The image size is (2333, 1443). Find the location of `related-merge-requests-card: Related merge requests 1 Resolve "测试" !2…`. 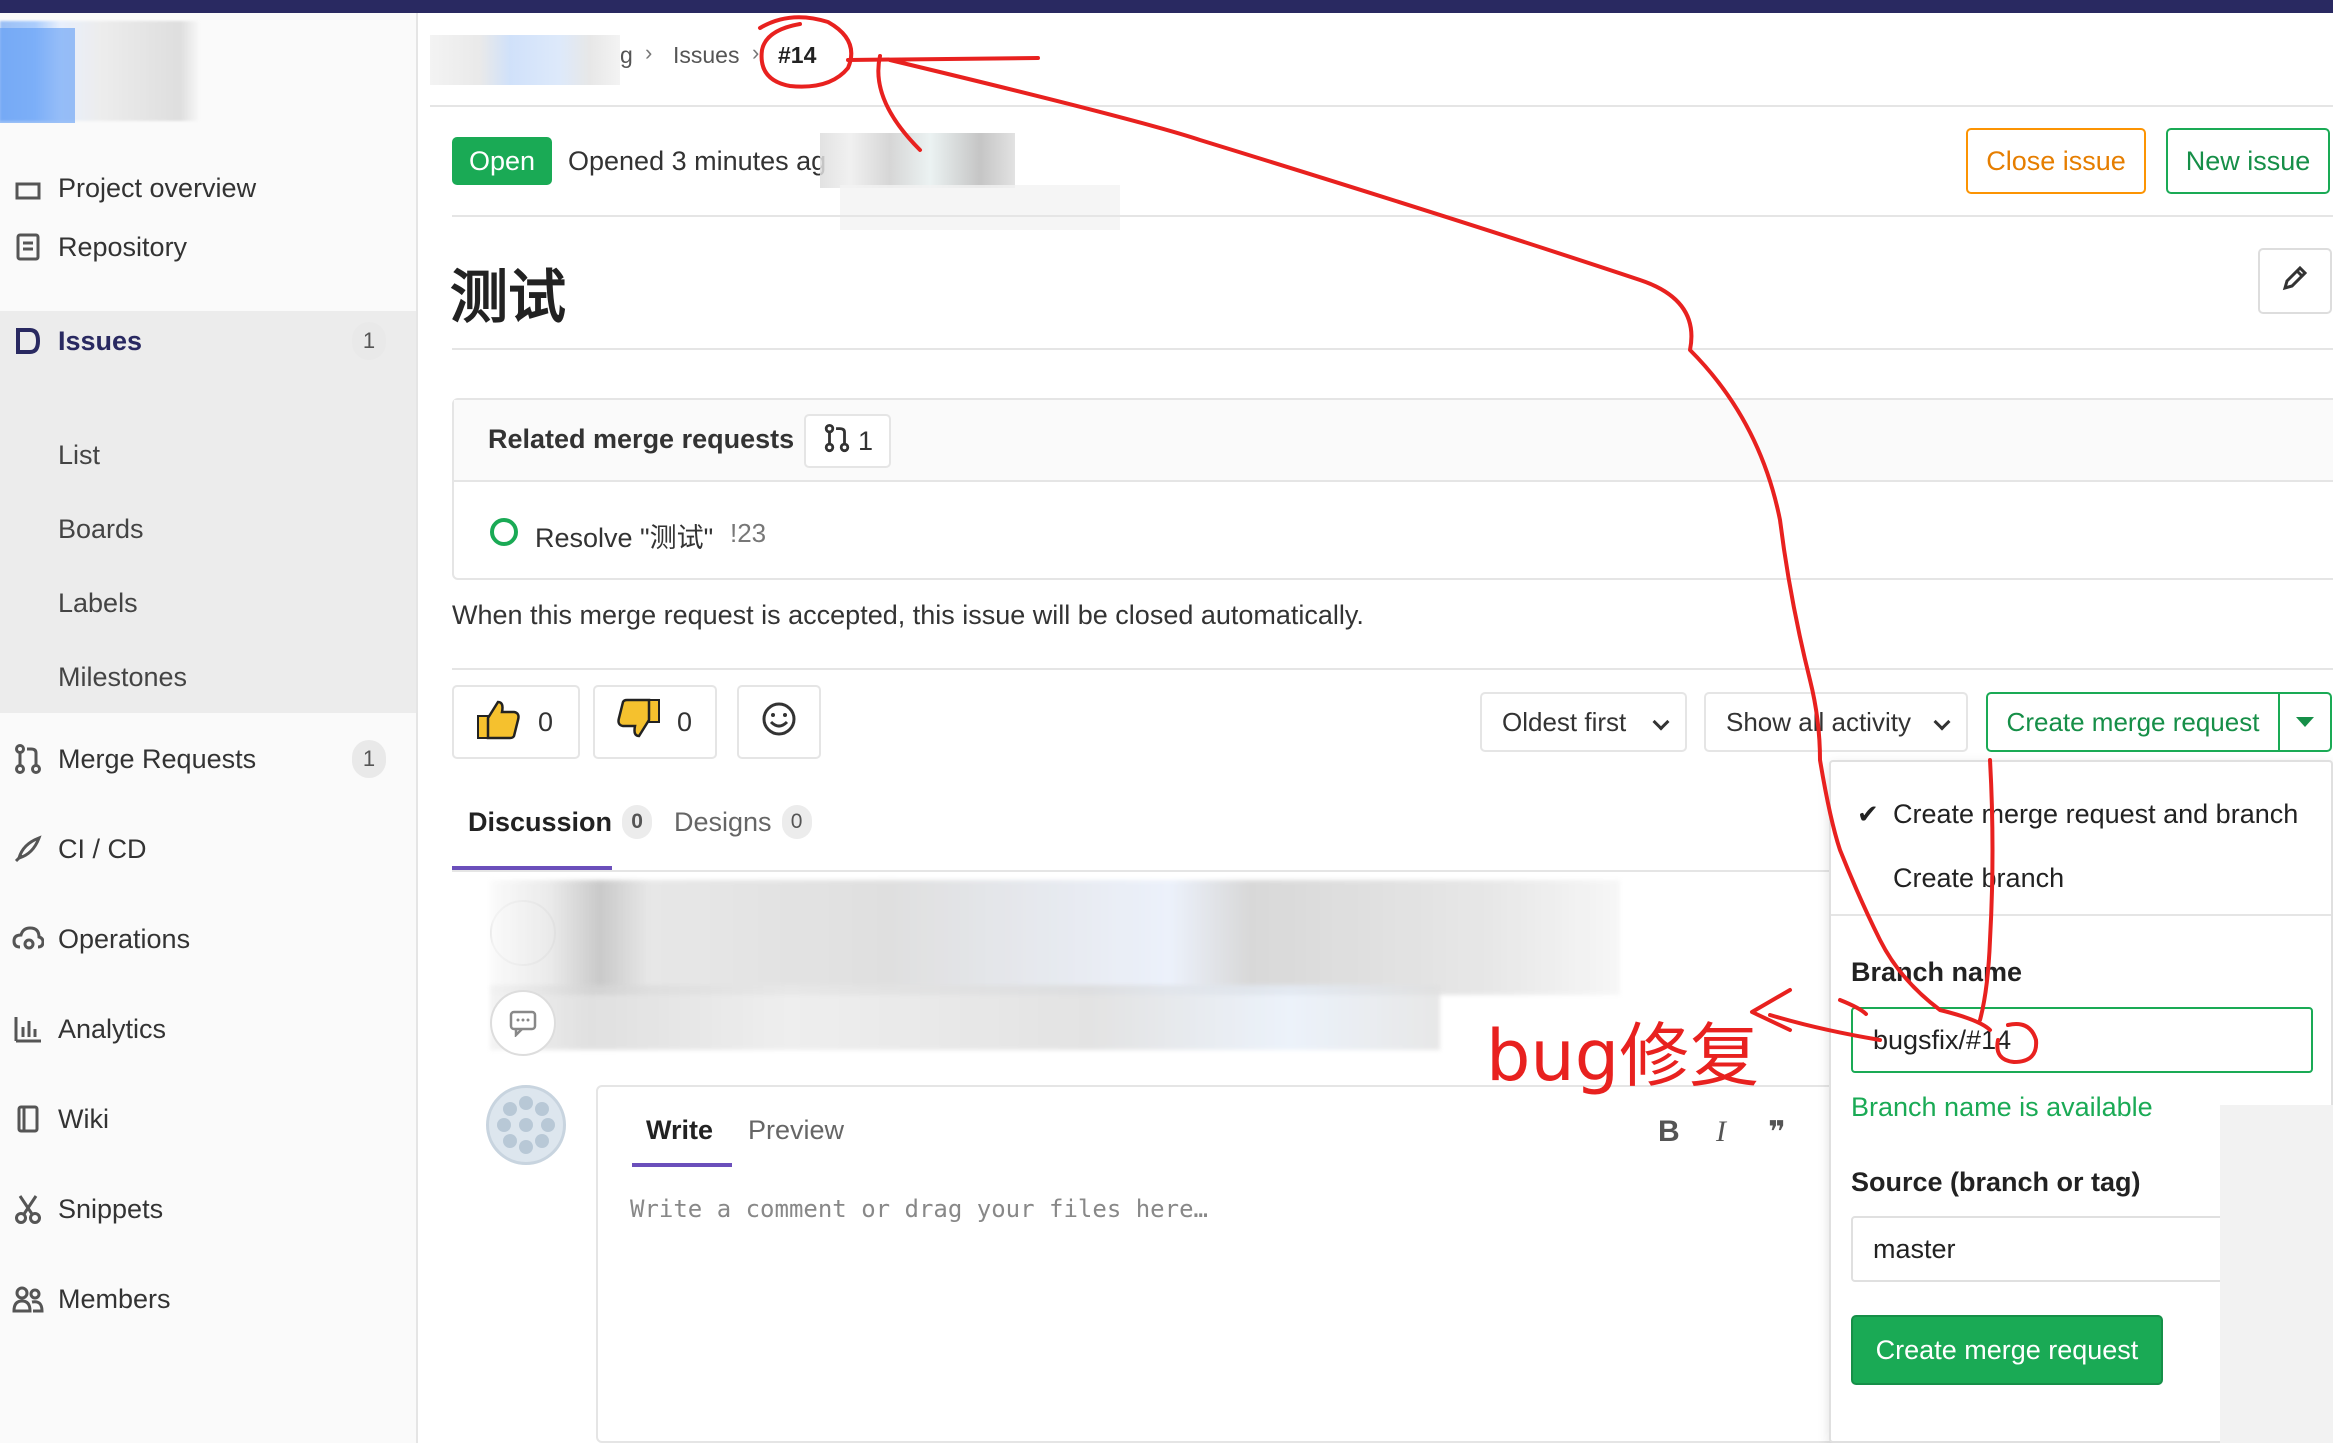

related-merge-requests-card: Related merge requests 1 Resolve "测试" !2… is located at coordinates (1392, 489).